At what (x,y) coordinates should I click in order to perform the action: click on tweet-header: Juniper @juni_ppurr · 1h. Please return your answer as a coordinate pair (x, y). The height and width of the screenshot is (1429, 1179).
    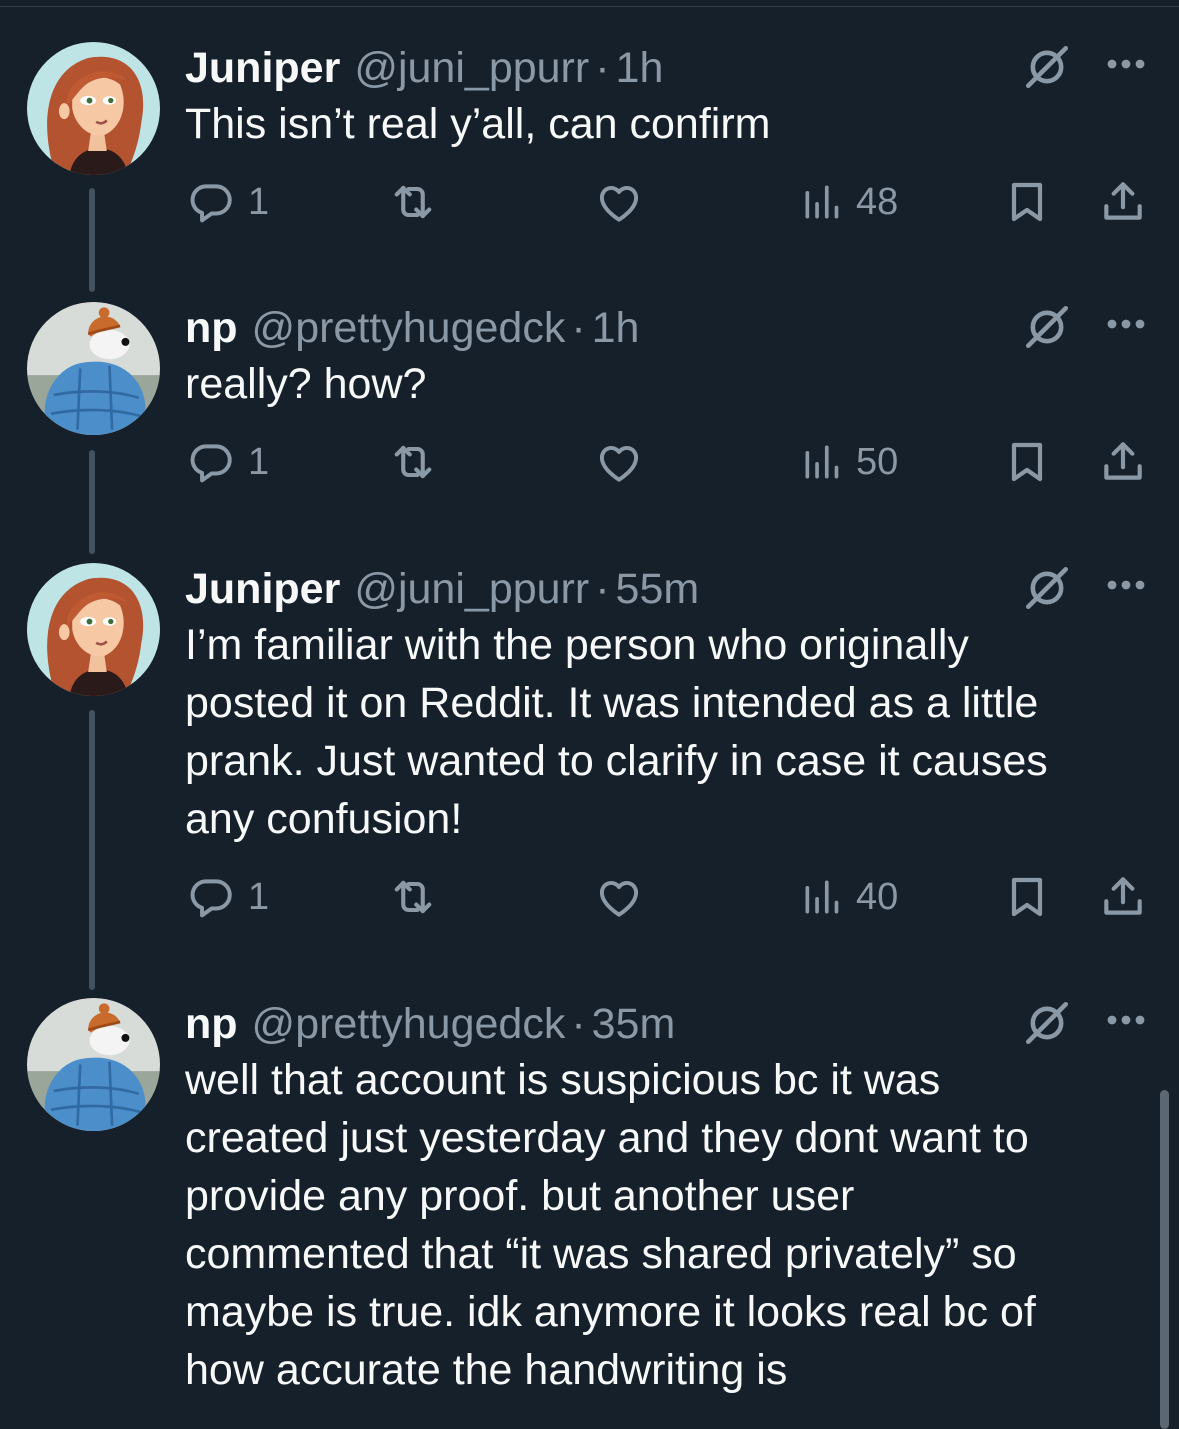
    Looking at the image, I should click on (424, 69).